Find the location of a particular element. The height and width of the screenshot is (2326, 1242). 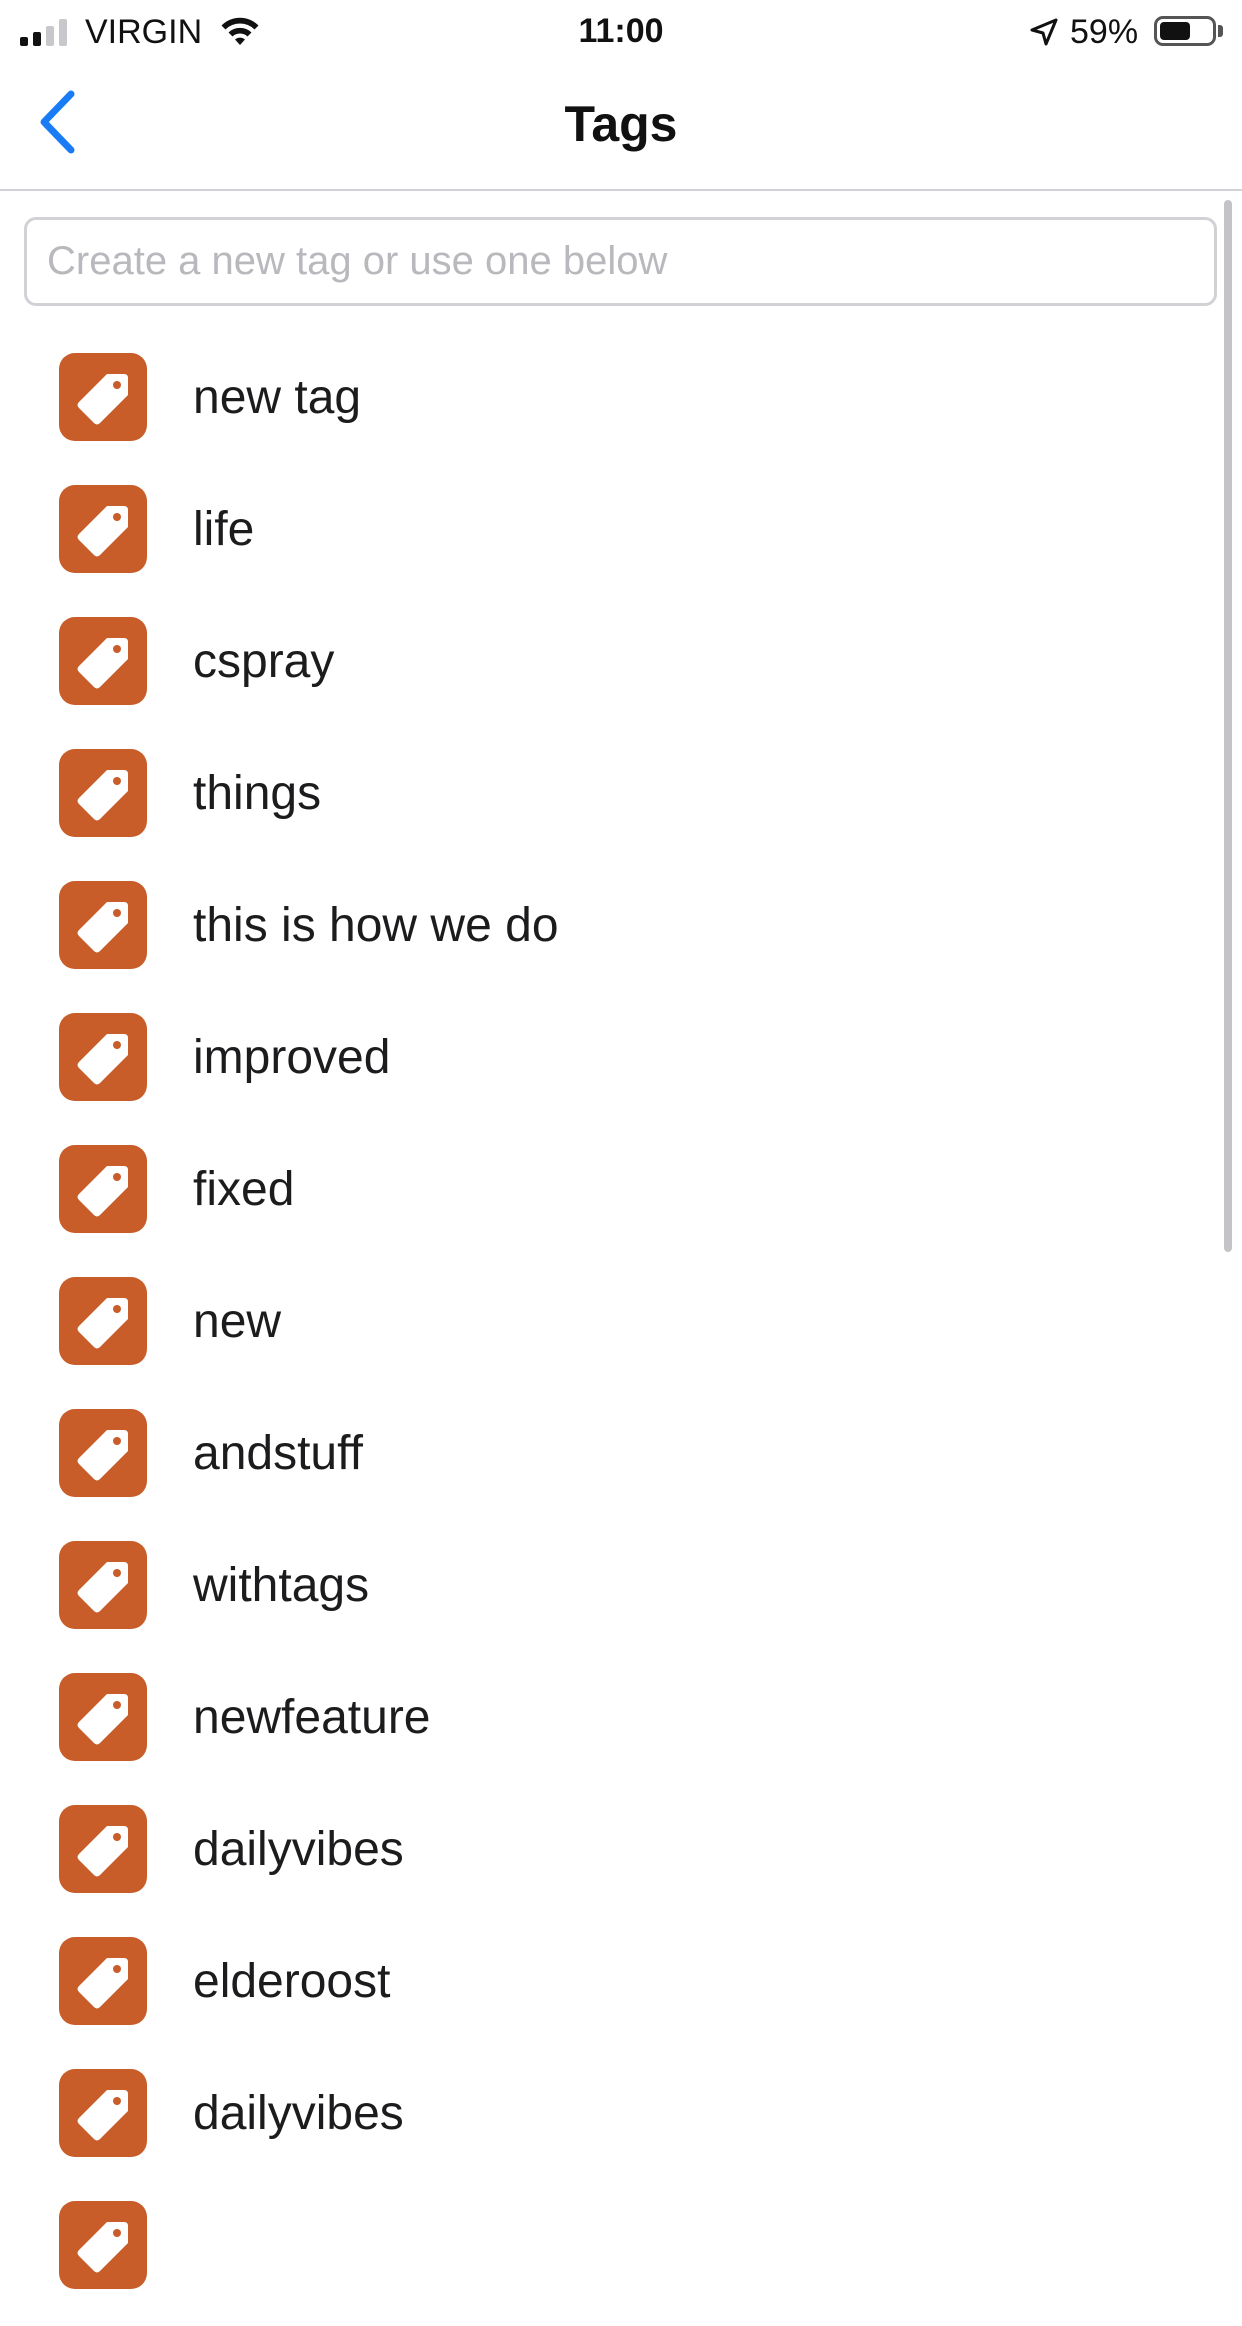

battery-icon is located at coordinates (1185, 31).